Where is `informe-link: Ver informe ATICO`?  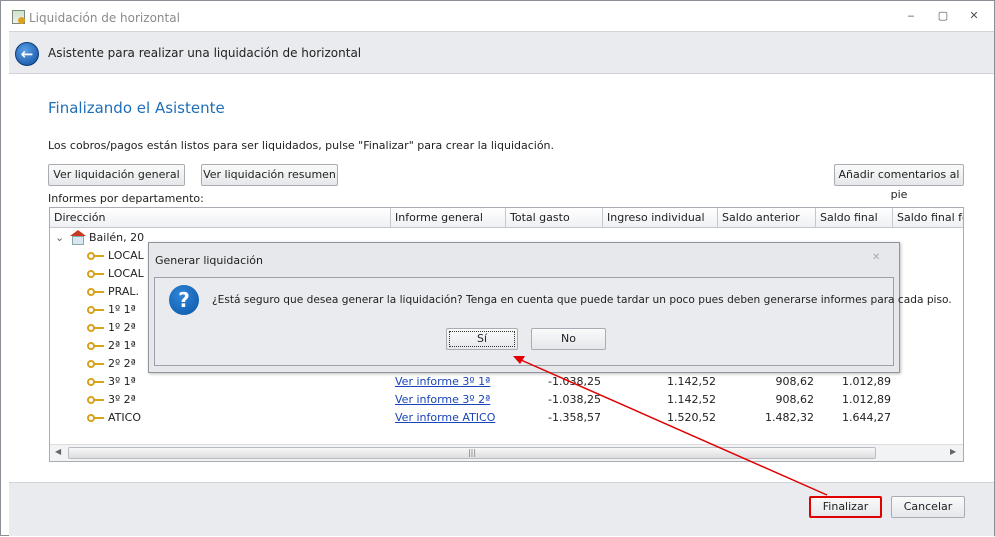 informe-link: Ver informe ATICO is located at coordinates (445, 417).